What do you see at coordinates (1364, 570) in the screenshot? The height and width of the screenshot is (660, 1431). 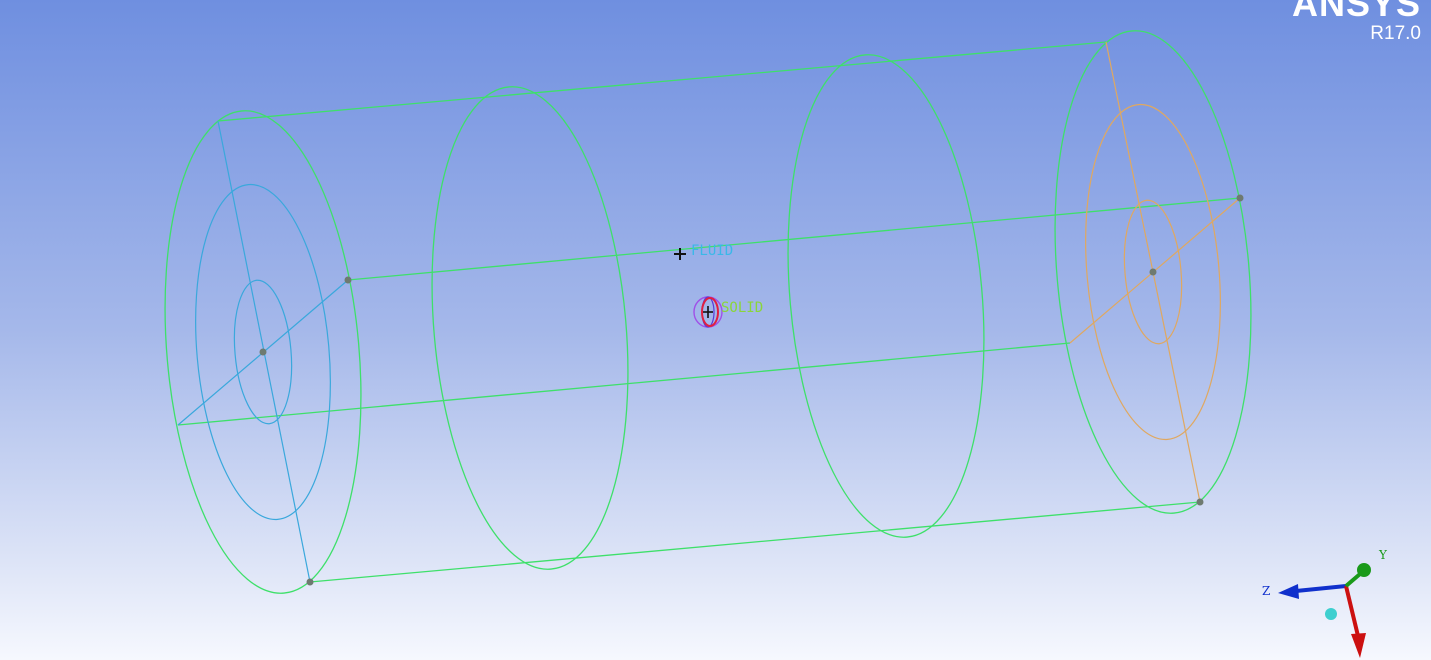 I see `triad-y-ball` at bounding box center [1364, 570].